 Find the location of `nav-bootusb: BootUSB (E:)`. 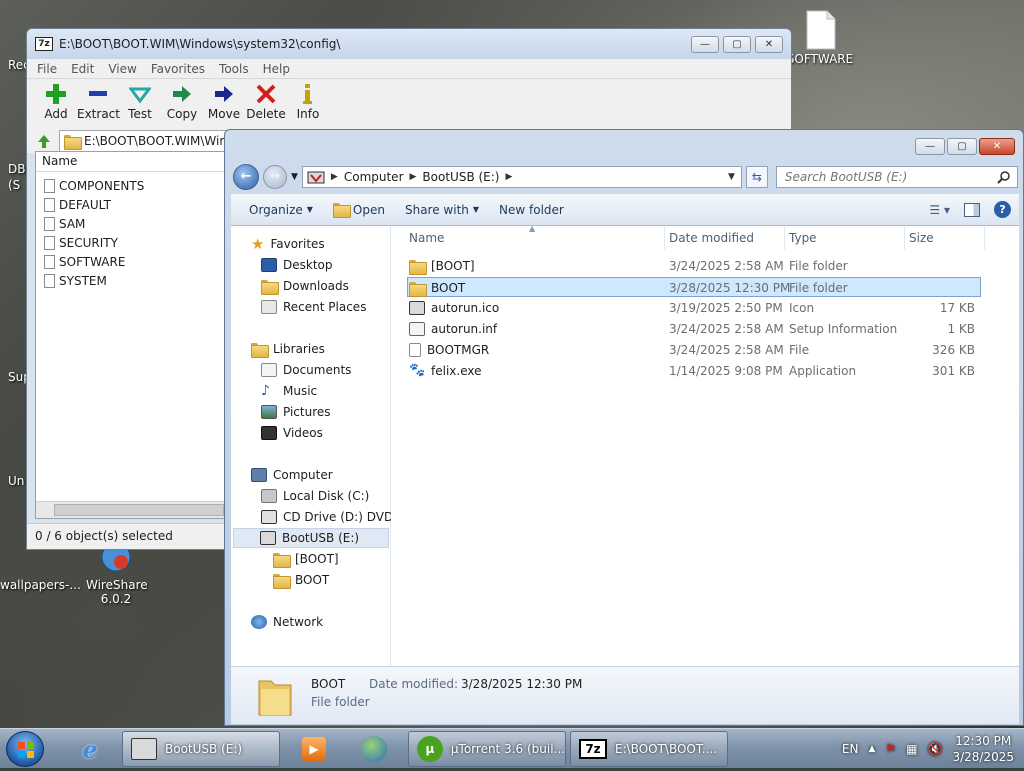

nav-bootusb: BootUSB (E:) is located at coordinates (311, 538).